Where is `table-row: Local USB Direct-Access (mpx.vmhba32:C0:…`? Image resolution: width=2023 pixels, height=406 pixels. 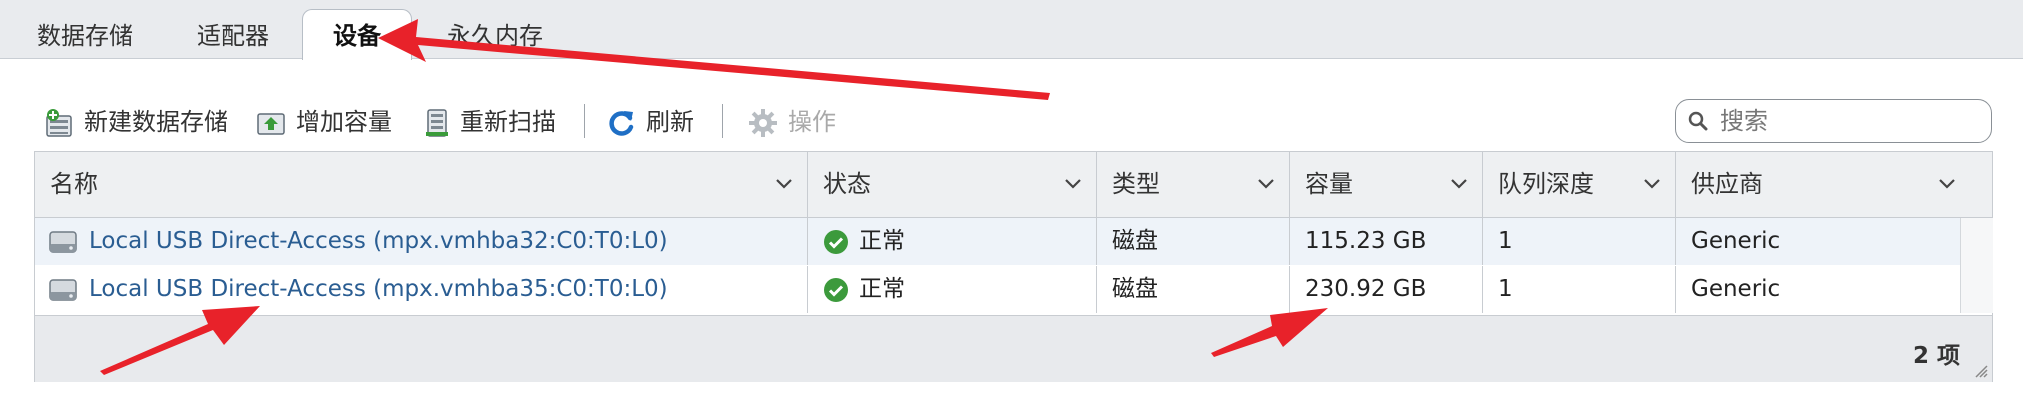
table-row: Local USB Direct-Access (mpx.vmhba32:C0:… is located at coordinates (997, 241).